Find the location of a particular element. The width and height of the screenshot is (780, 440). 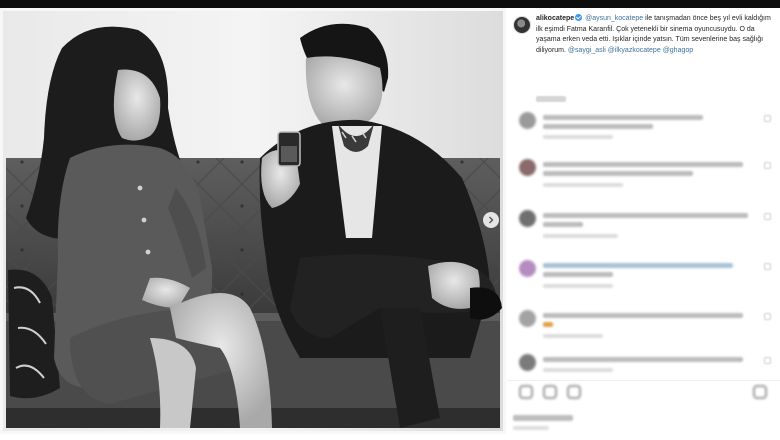

caption-username: alikocatepe is located at coordinates (555, 18).